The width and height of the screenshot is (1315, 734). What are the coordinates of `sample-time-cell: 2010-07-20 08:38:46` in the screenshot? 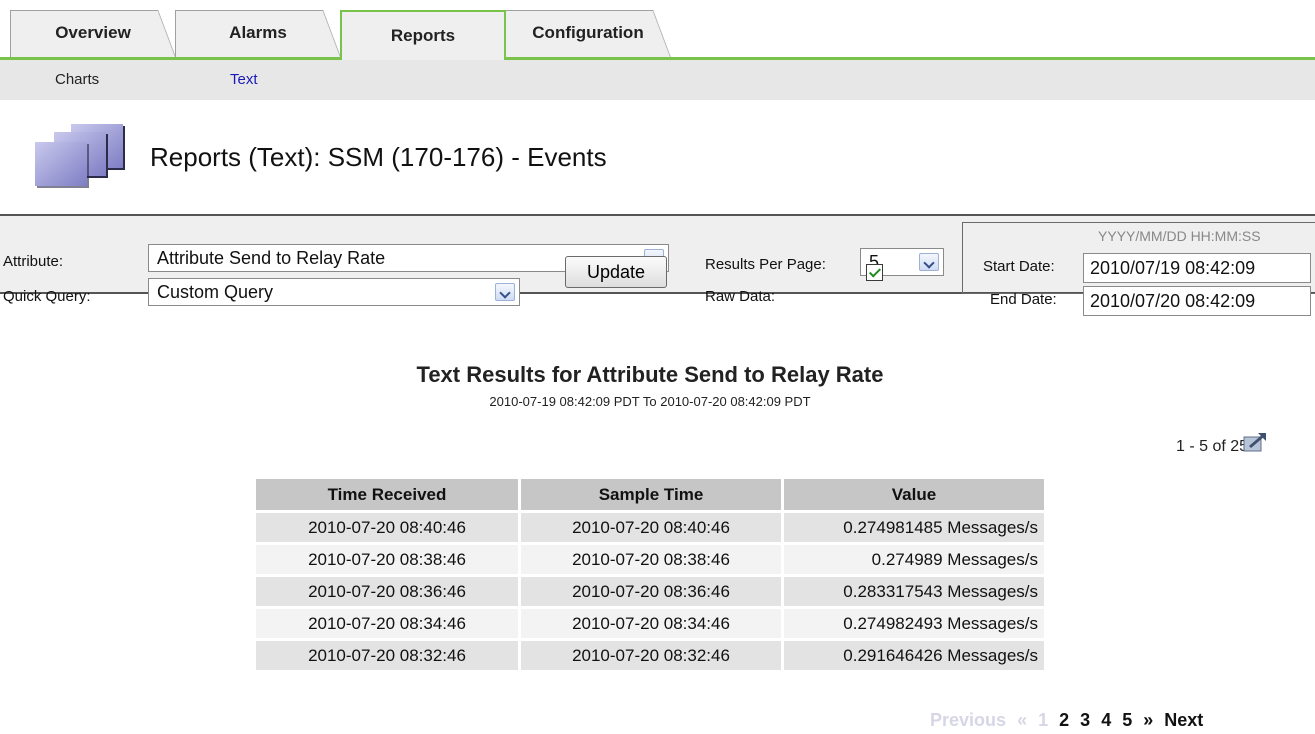 It's located at (651, 559).